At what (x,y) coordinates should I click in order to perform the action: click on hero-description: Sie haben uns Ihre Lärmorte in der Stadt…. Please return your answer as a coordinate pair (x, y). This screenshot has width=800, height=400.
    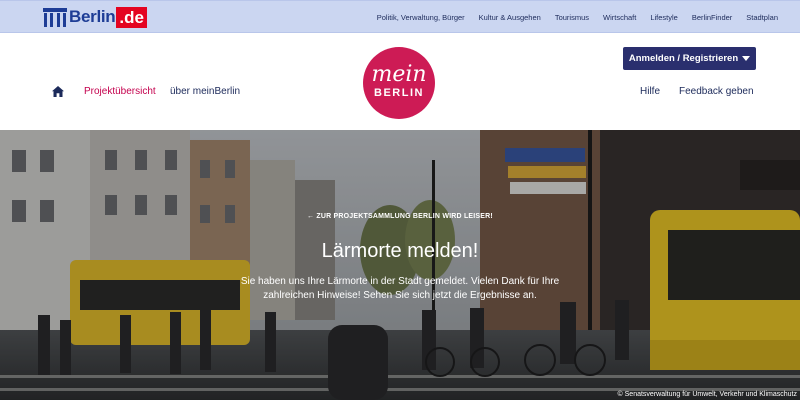
    Looking at the image, I should click on (400, 288).